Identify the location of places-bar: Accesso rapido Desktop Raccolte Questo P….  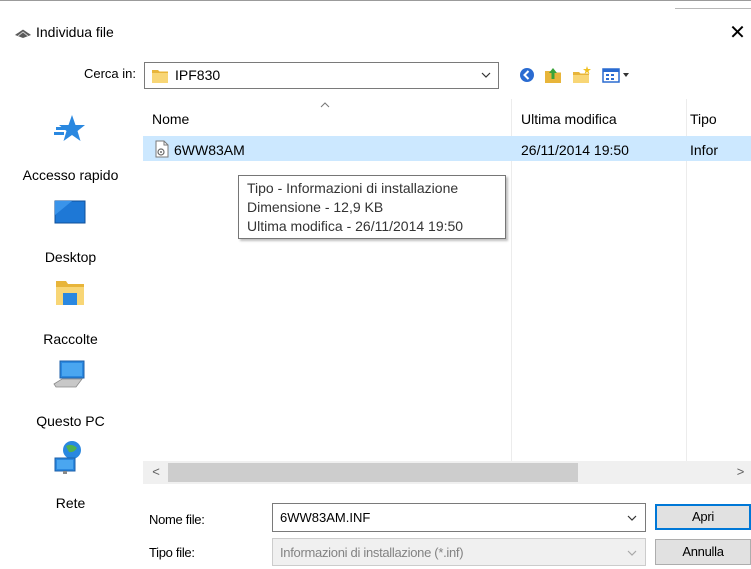
(70, 305).